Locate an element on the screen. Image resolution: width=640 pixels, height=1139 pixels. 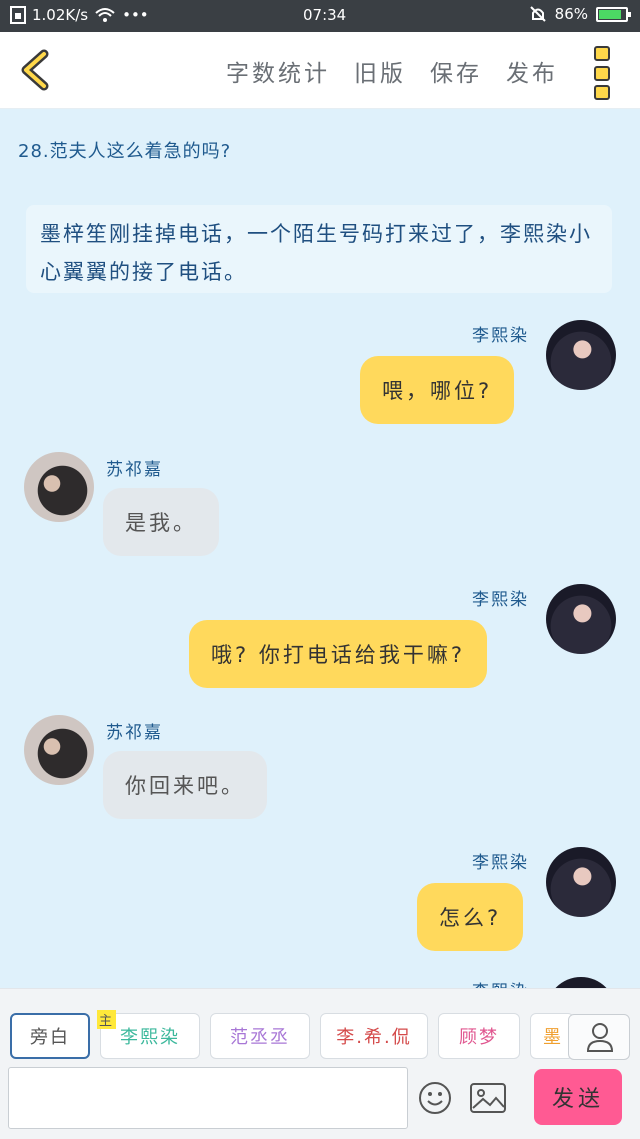
net-speed: 1.02K/s is located at coordinates (60, 15).